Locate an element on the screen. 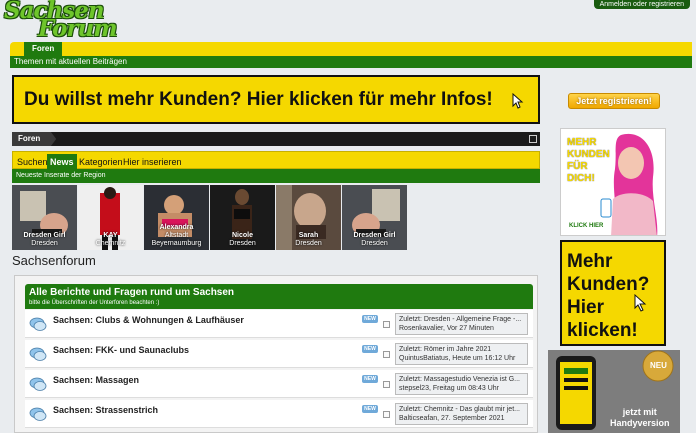  ad1-line: DICH! is located at coordinates (581, 178).